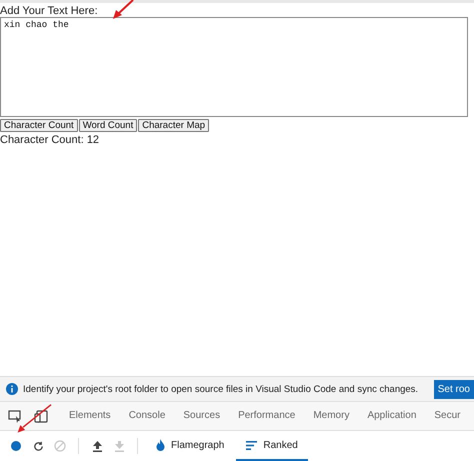 This screenshot has width=474, height=461. Describe the element at coordinates (252, 445) in the screenshot. I see `ranked-list-icon` at that location.